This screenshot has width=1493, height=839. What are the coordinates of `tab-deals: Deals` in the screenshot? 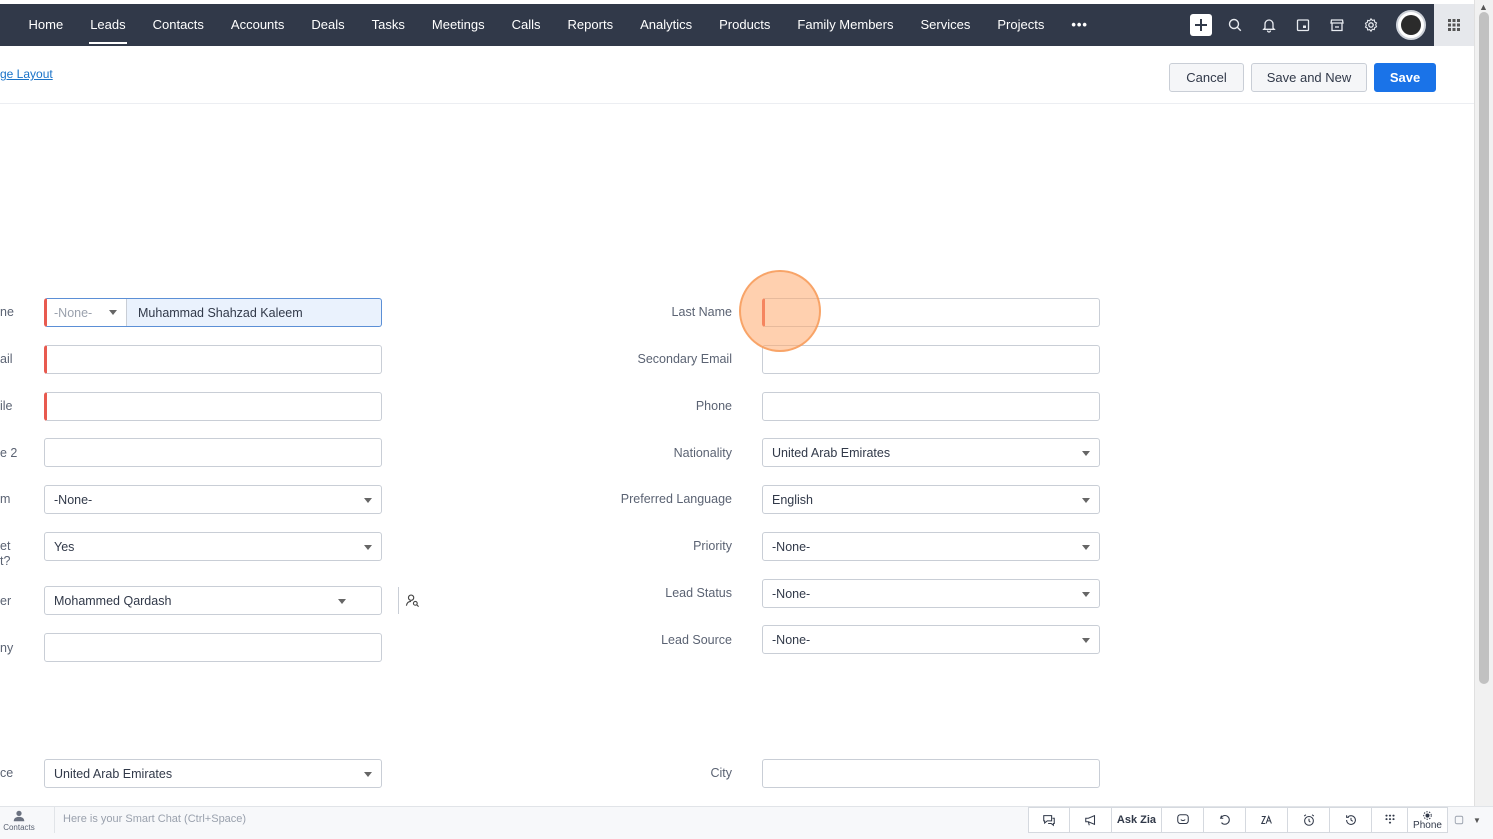 It's located at (328, 25).